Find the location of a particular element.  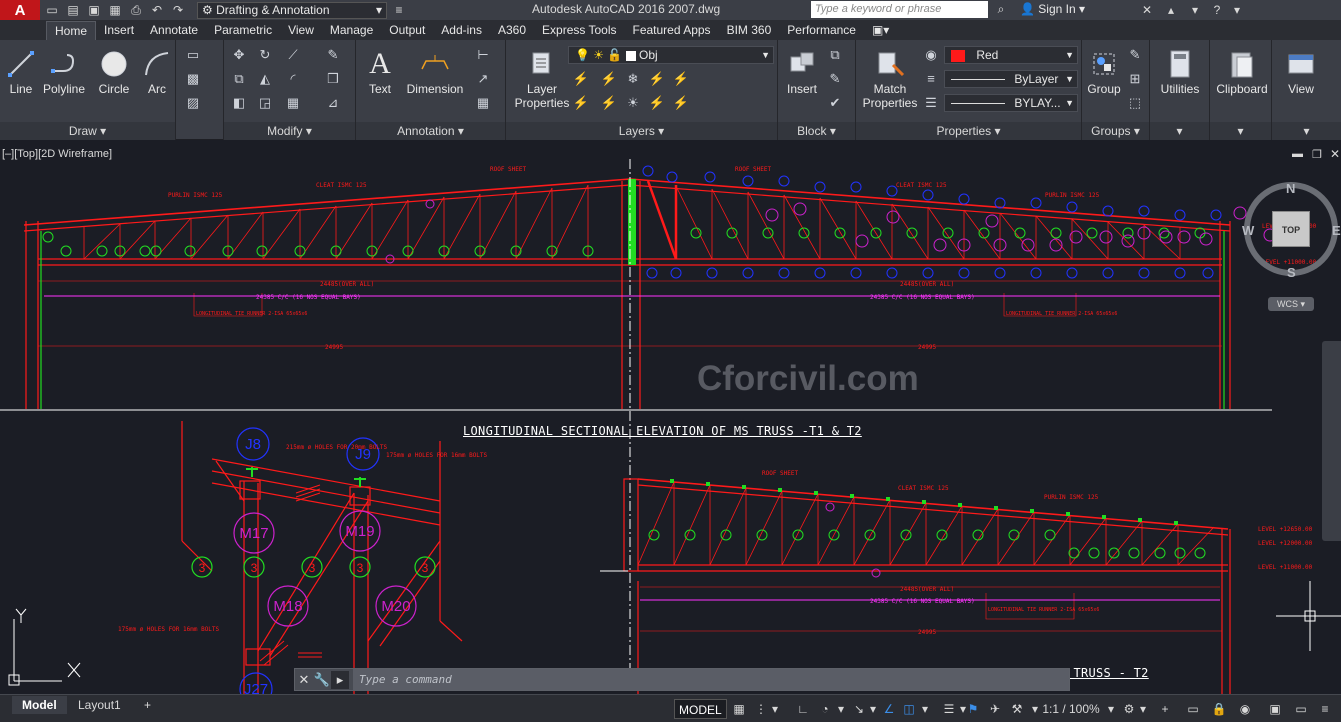

explode-icon: ❒ is located at coordinates (333, 79).